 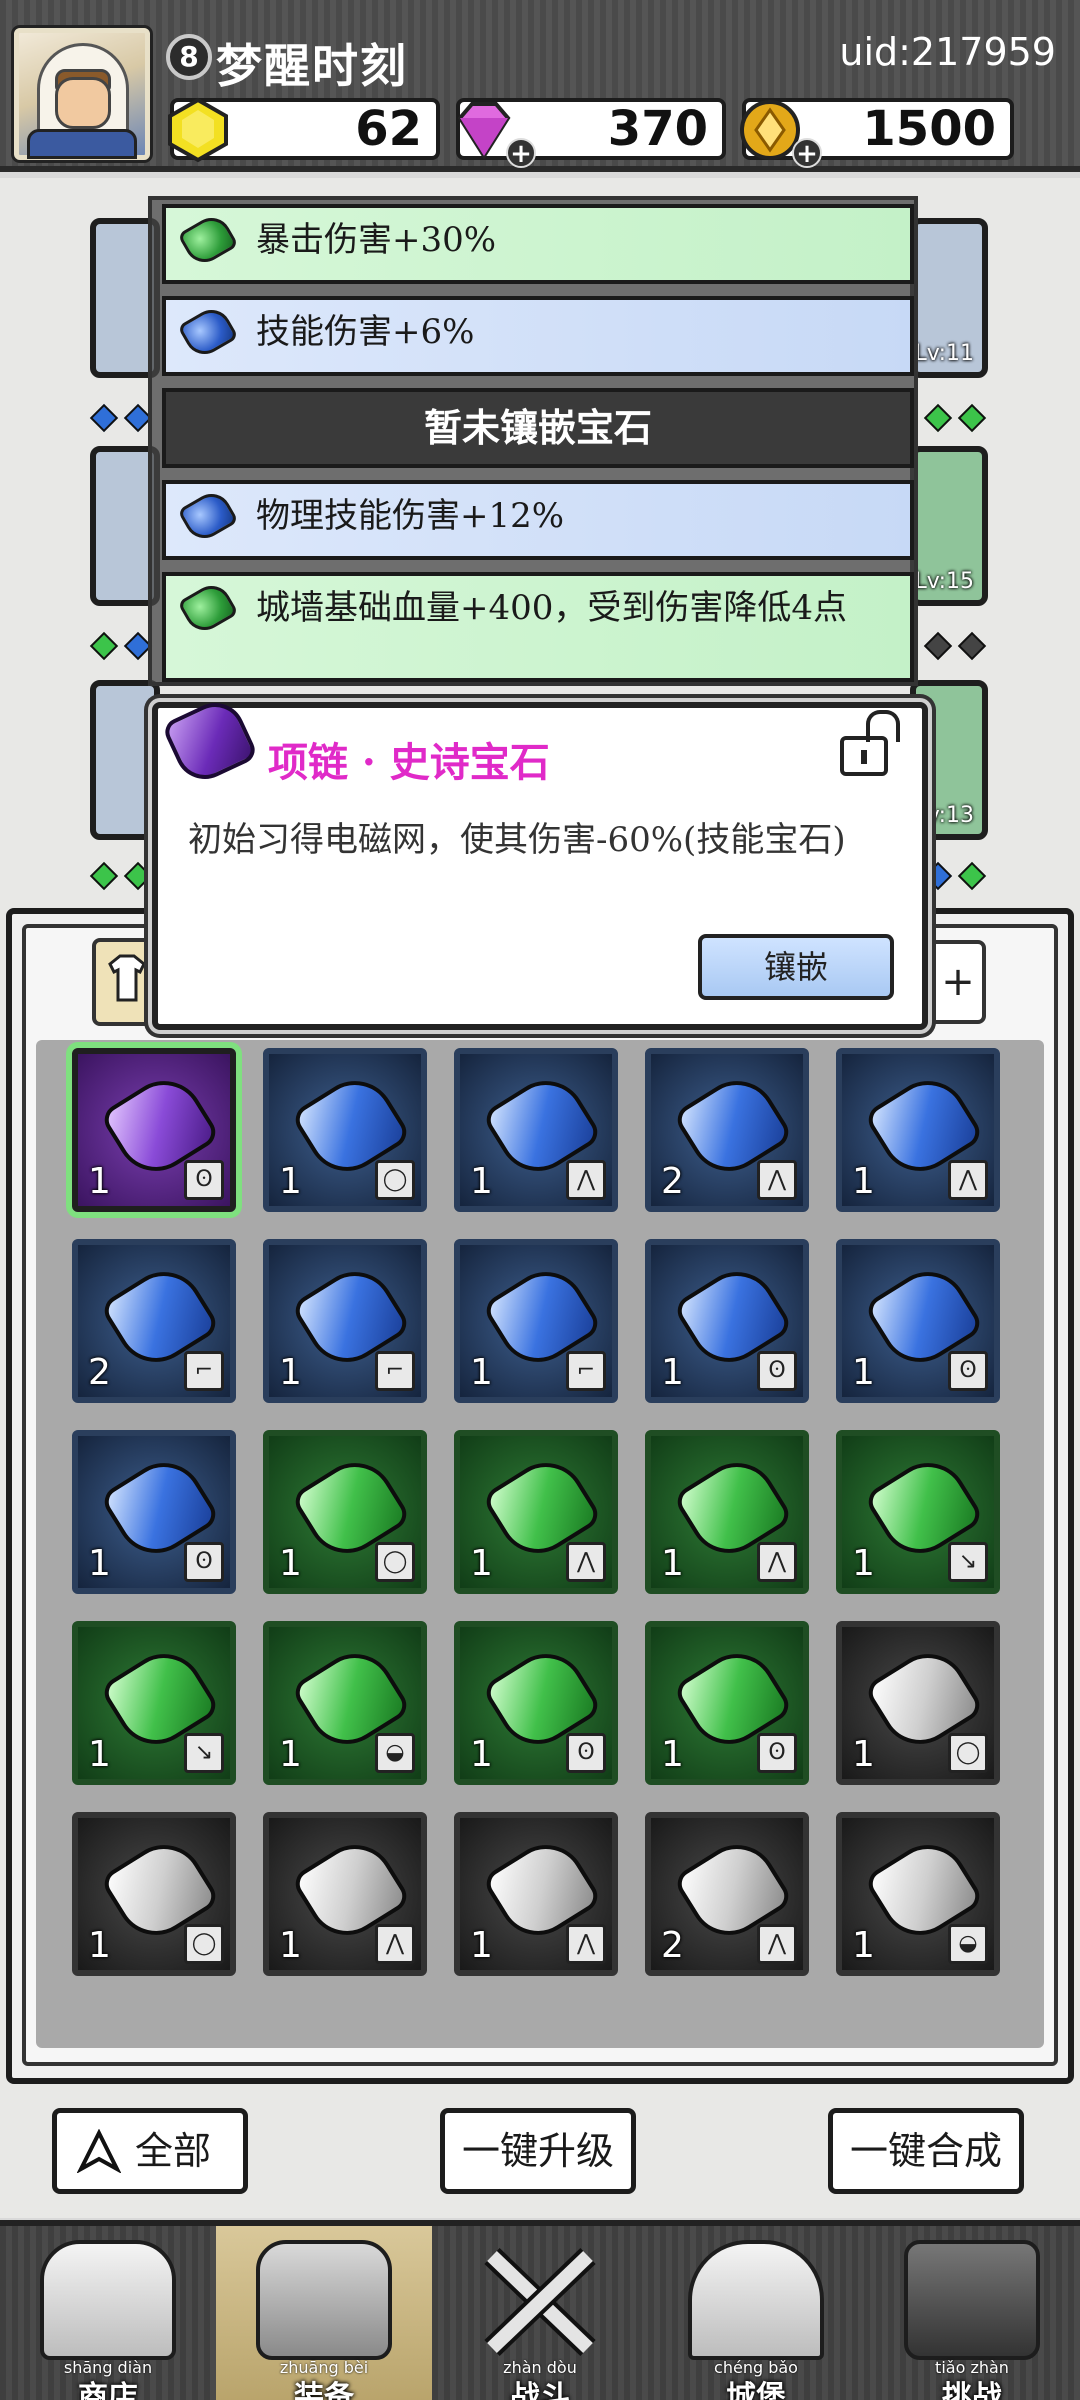 What do you see at coordinates (150, 2151) in the screenshot?
I see `filter-all-button: 全部` at bounding box center [150, 2151].